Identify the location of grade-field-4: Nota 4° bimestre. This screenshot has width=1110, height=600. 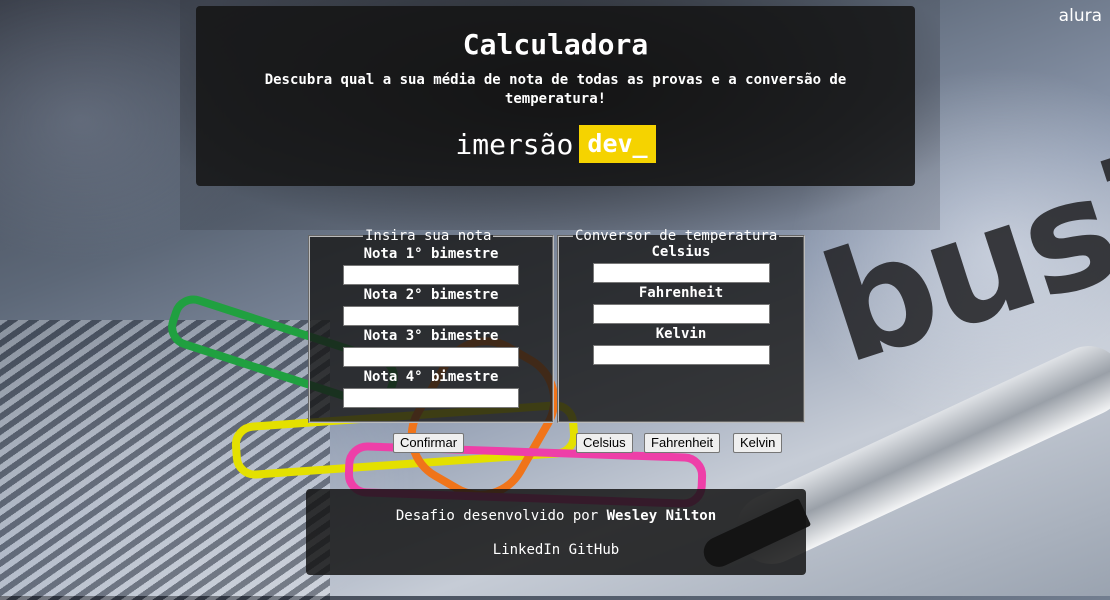
(431, 388).